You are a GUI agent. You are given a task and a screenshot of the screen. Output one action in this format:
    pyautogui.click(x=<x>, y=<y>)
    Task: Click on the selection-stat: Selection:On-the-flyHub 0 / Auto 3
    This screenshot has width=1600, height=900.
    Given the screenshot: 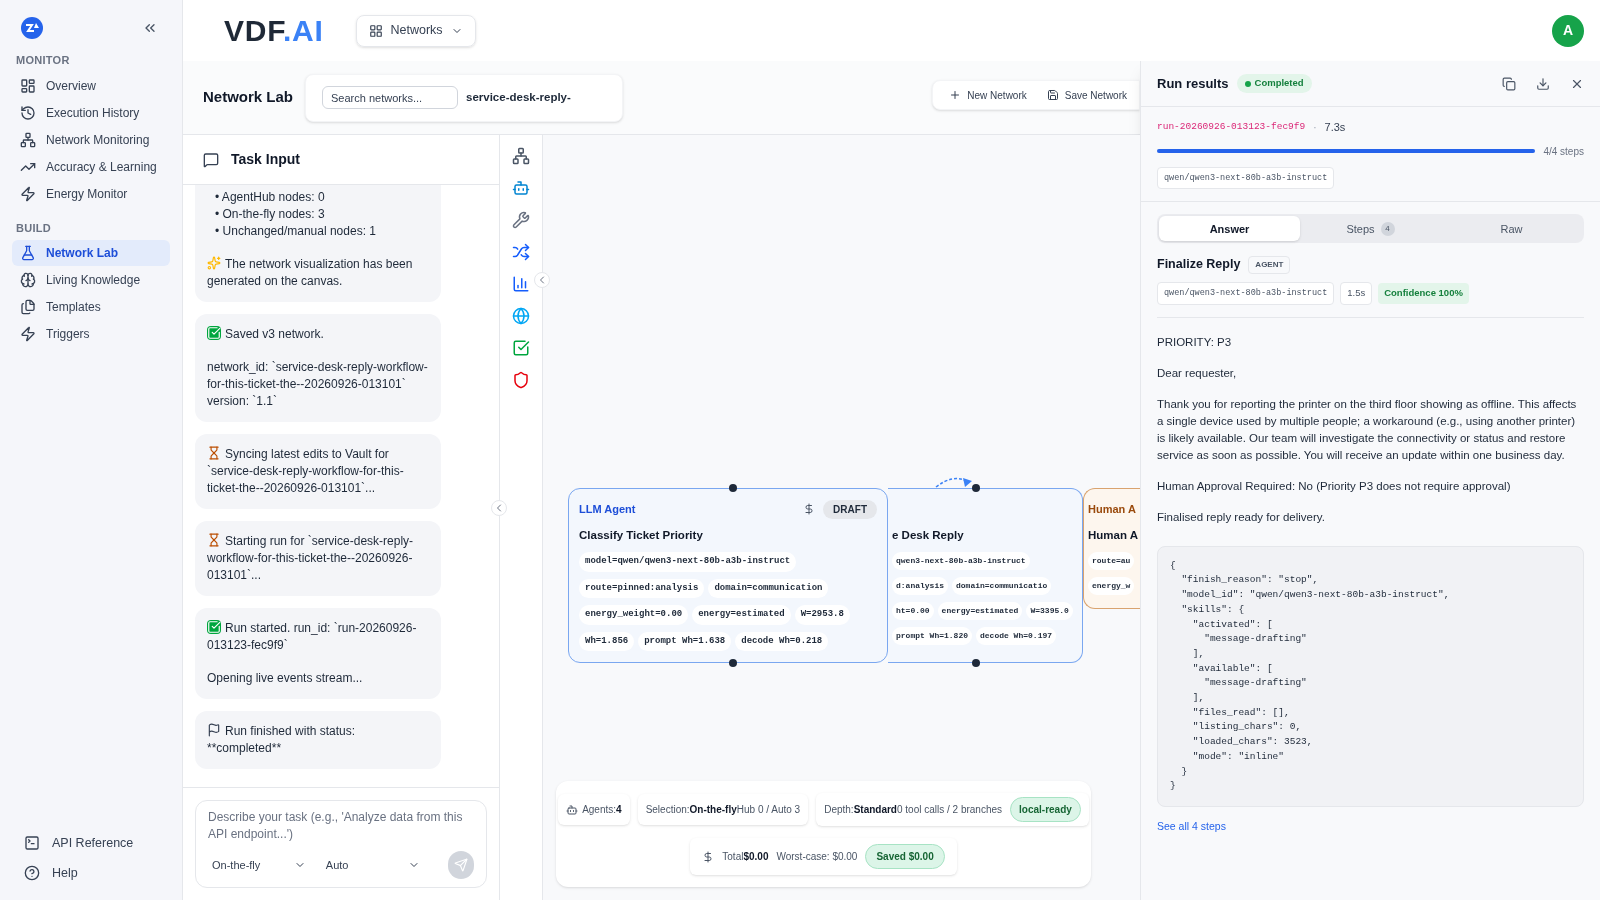 What is the action you would take?
    pyautogui.click(x=723, y=809)
    